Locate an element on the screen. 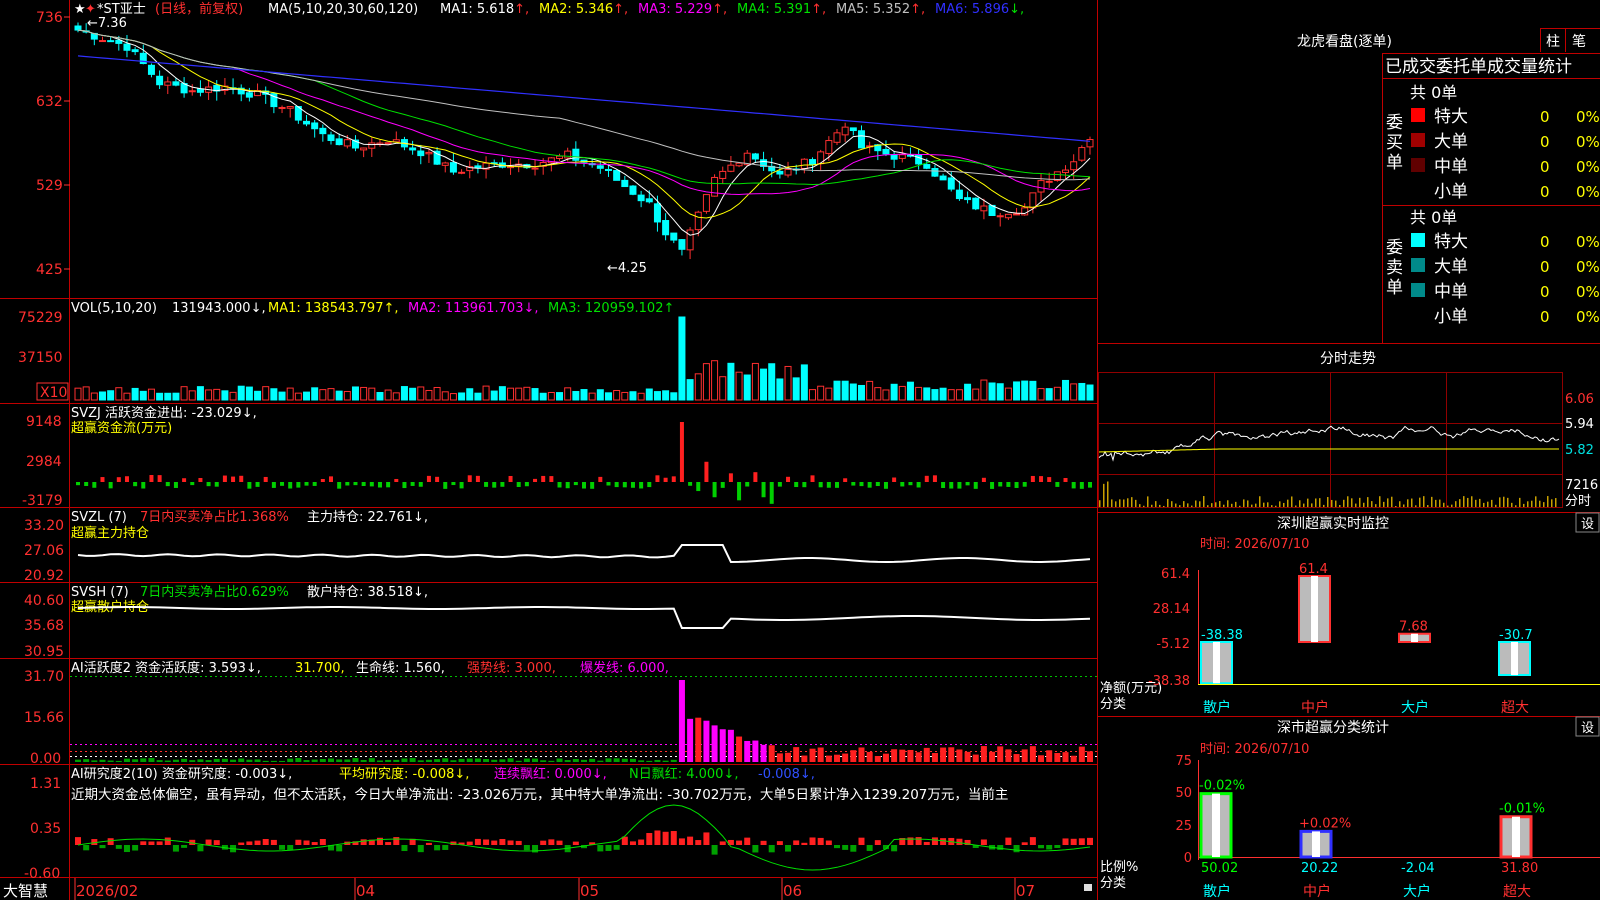 The image size is (1600, 900). star-icon: ★ is located at coordinates (80, 9).